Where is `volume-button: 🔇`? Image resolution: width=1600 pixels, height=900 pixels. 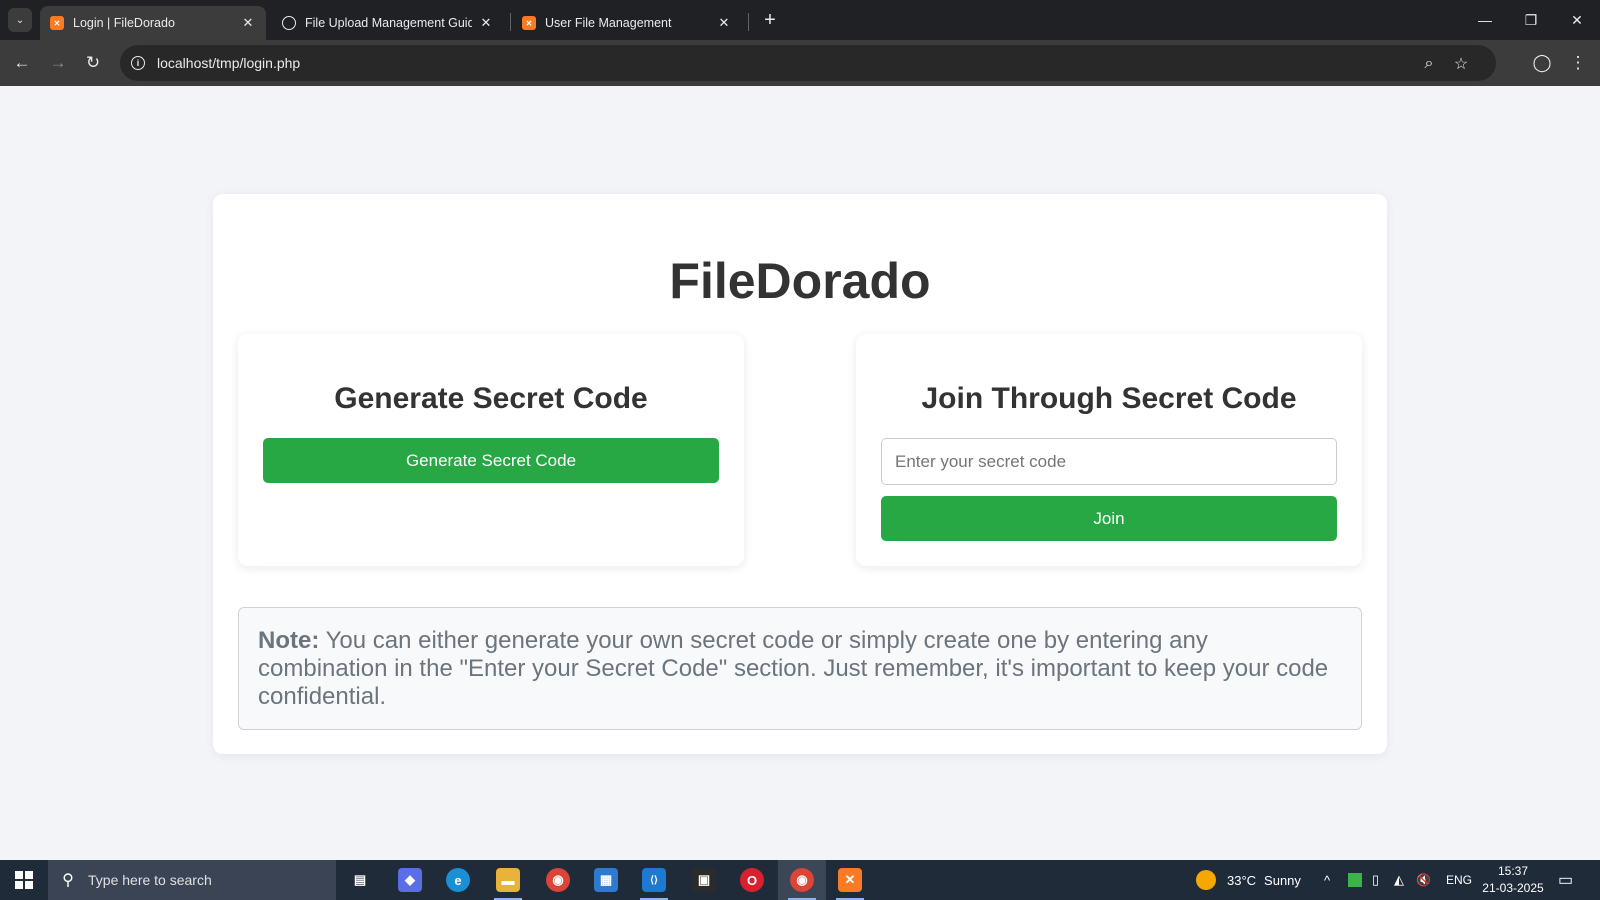 volume-button: 🔇 is located at coordinates (1423, 880).